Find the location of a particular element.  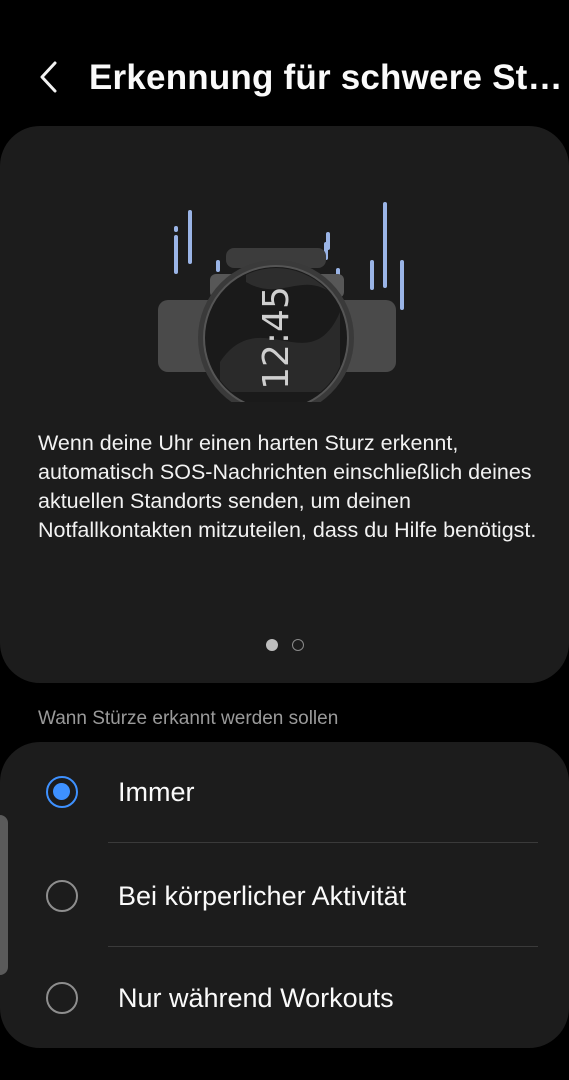

option-physical-activity: Bei körperlicher Aktivität is located at coordinates (284, 896).